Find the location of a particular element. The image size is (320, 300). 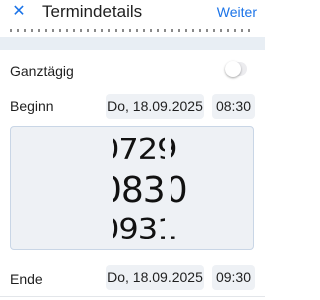

time-wheel: 0729 0830 0931 is located at coordinates (143, 188).